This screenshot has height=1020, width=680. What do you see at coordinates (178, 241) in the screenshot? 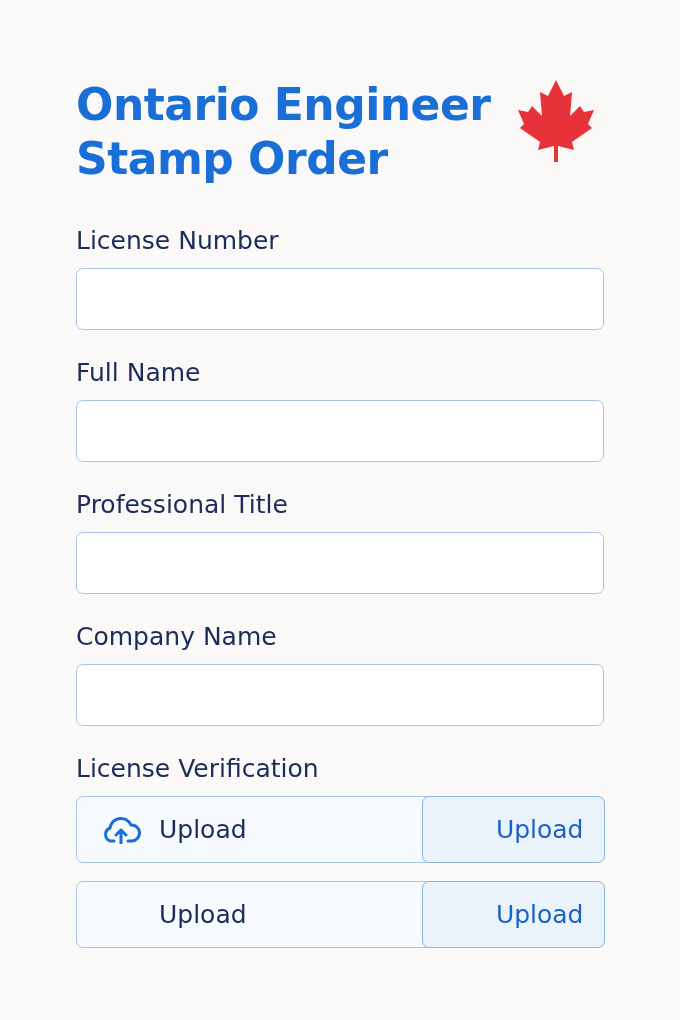
I see `field-label: License Number` at bounding box center [178, 241].